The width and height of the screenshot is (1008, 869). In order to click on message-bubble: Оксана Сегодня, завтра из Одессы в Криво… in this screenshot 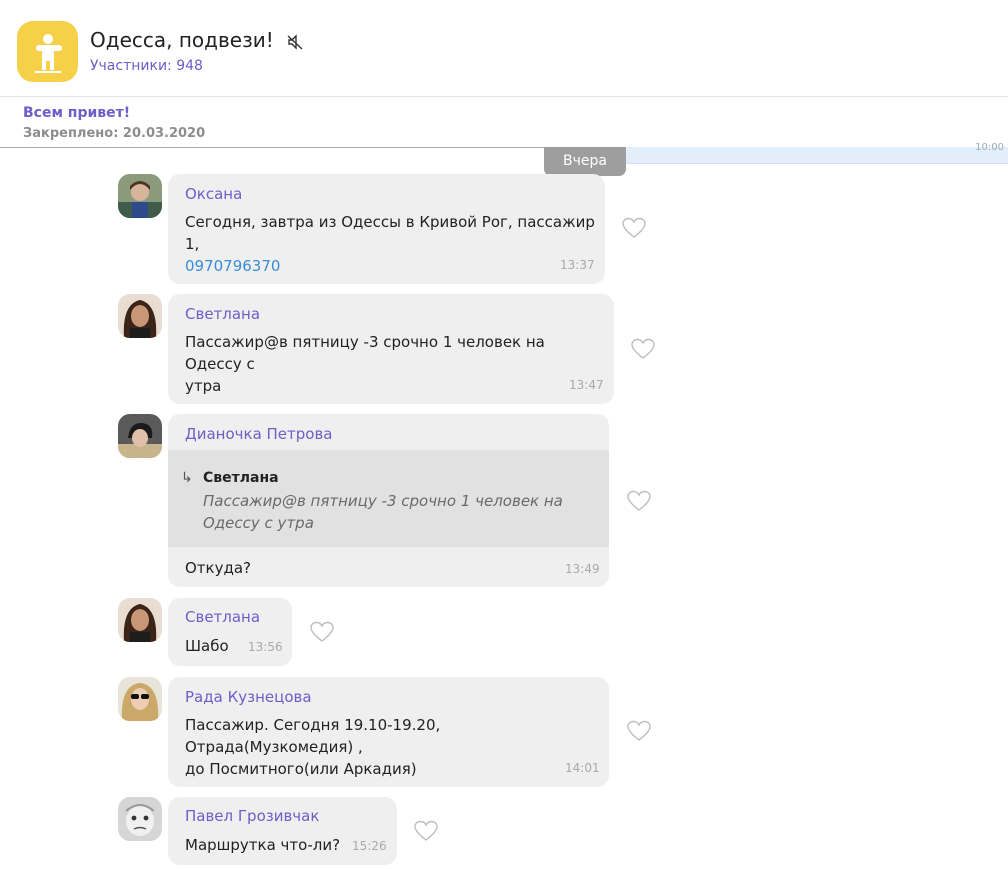, I will do `click(386, 229)`.